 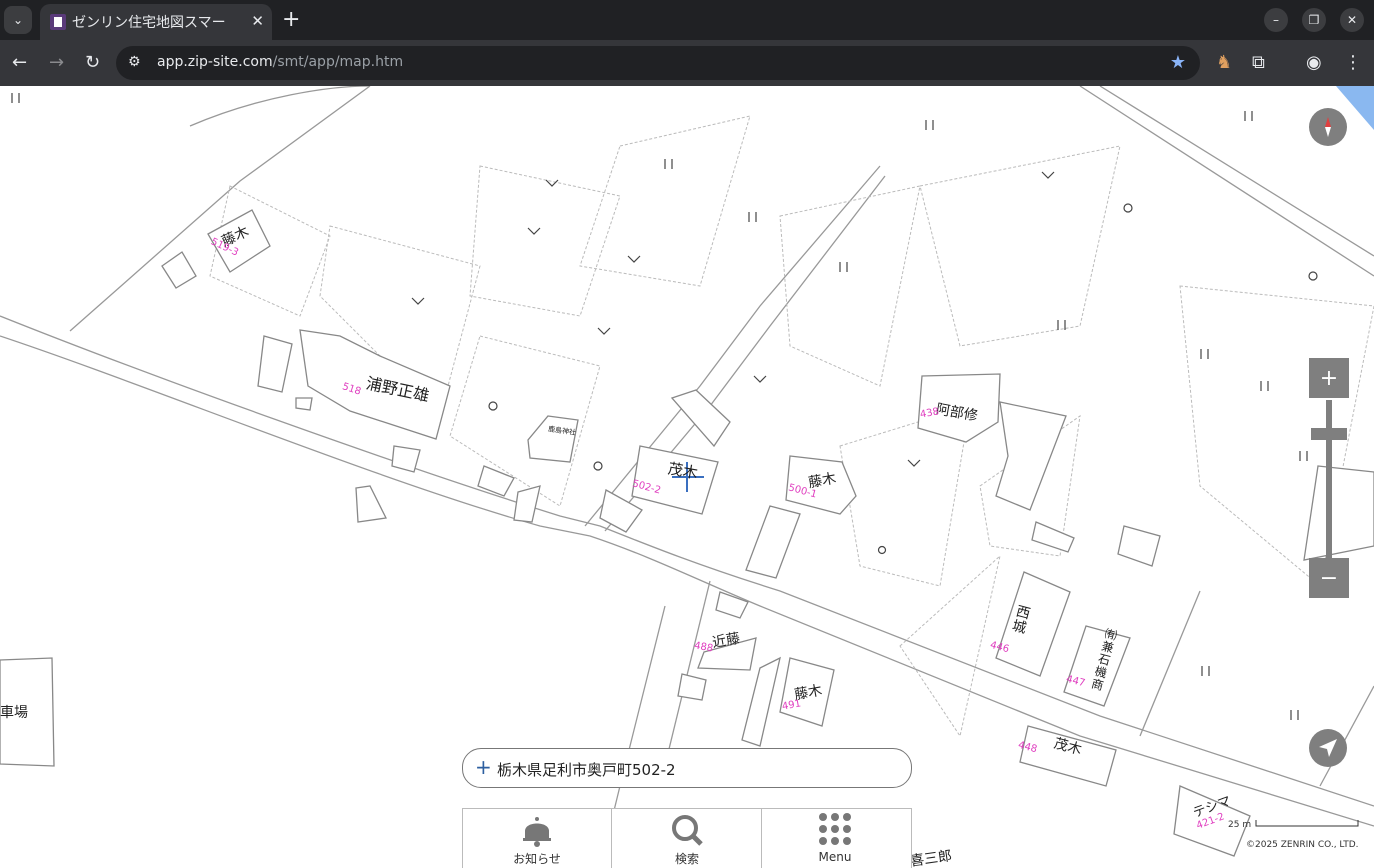 What do you see at coordinates (1329, 434) in the screenshot?
I see `zoom-slider-handle` at bounding box center [1329, 434].